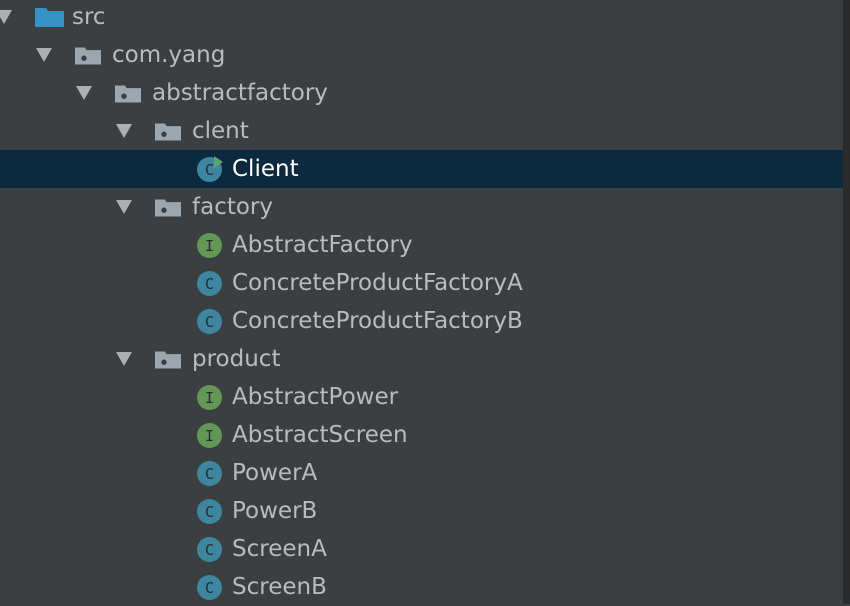  I want to click on tree-row-label: com.yang, so click(169, 55).